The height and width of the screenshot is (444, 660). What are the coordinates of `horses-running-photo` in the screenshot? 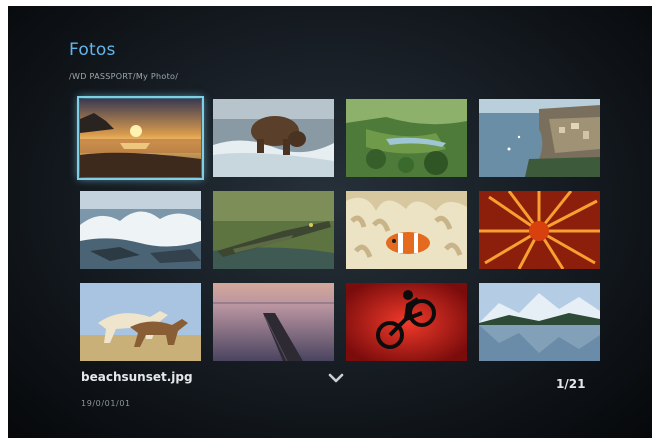 It's located at (140, 322).